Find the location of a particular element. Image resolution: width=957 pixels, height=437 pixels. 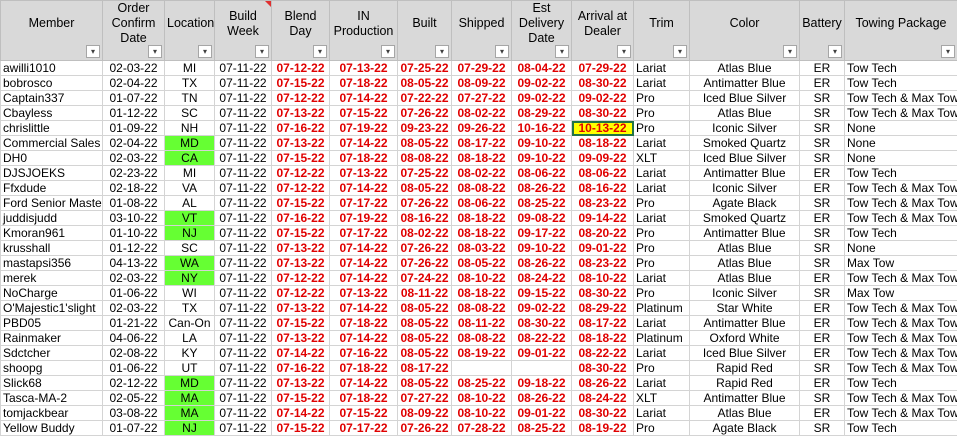

cell-est-delivery-date: 08-04-22 is located at coordinates (541, 68).